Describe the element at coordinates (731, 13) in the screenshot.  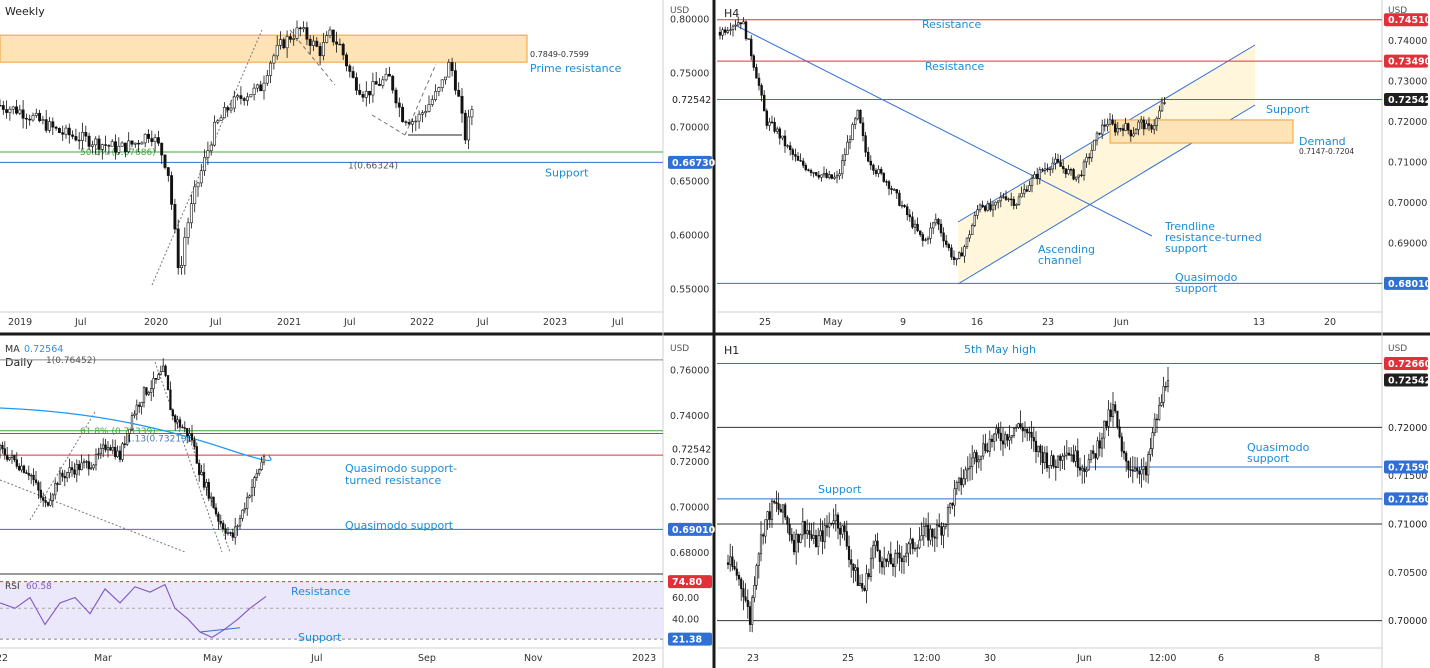
I see `panel-title-h4: H4` at that location.